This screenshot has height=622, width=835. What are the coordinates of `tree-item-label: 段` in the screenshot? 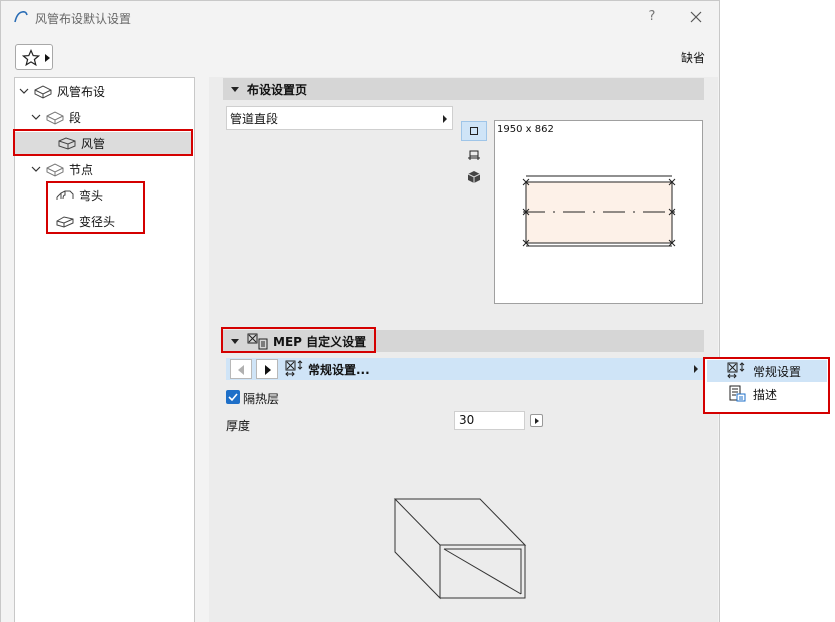 It's located at (75, 117).